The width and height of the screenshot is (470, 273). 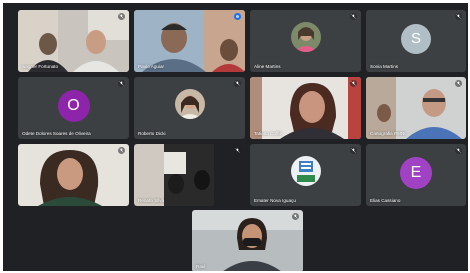 I want to click on avatar: O, so click(x=73, y=105).